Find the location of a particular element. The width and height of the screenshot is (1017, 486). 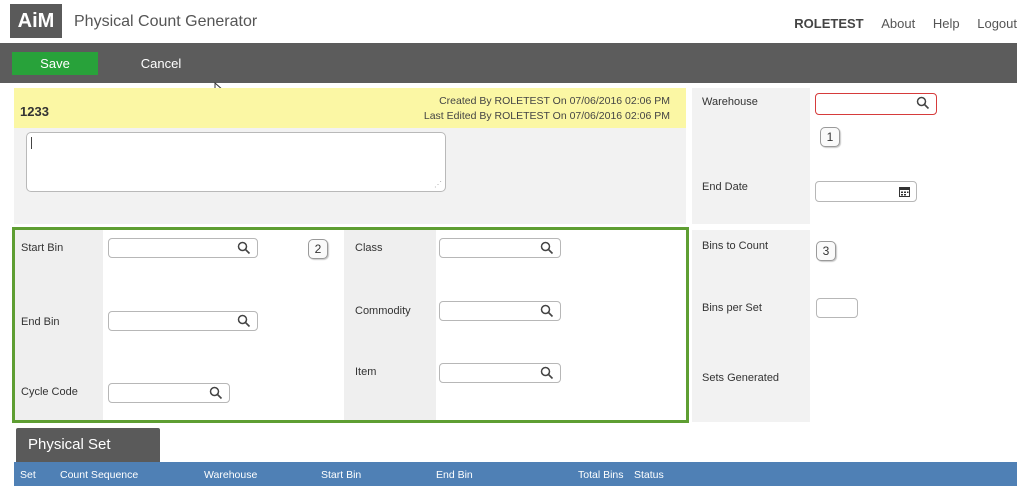

save-button: Save is located at coordinates (55, 63).